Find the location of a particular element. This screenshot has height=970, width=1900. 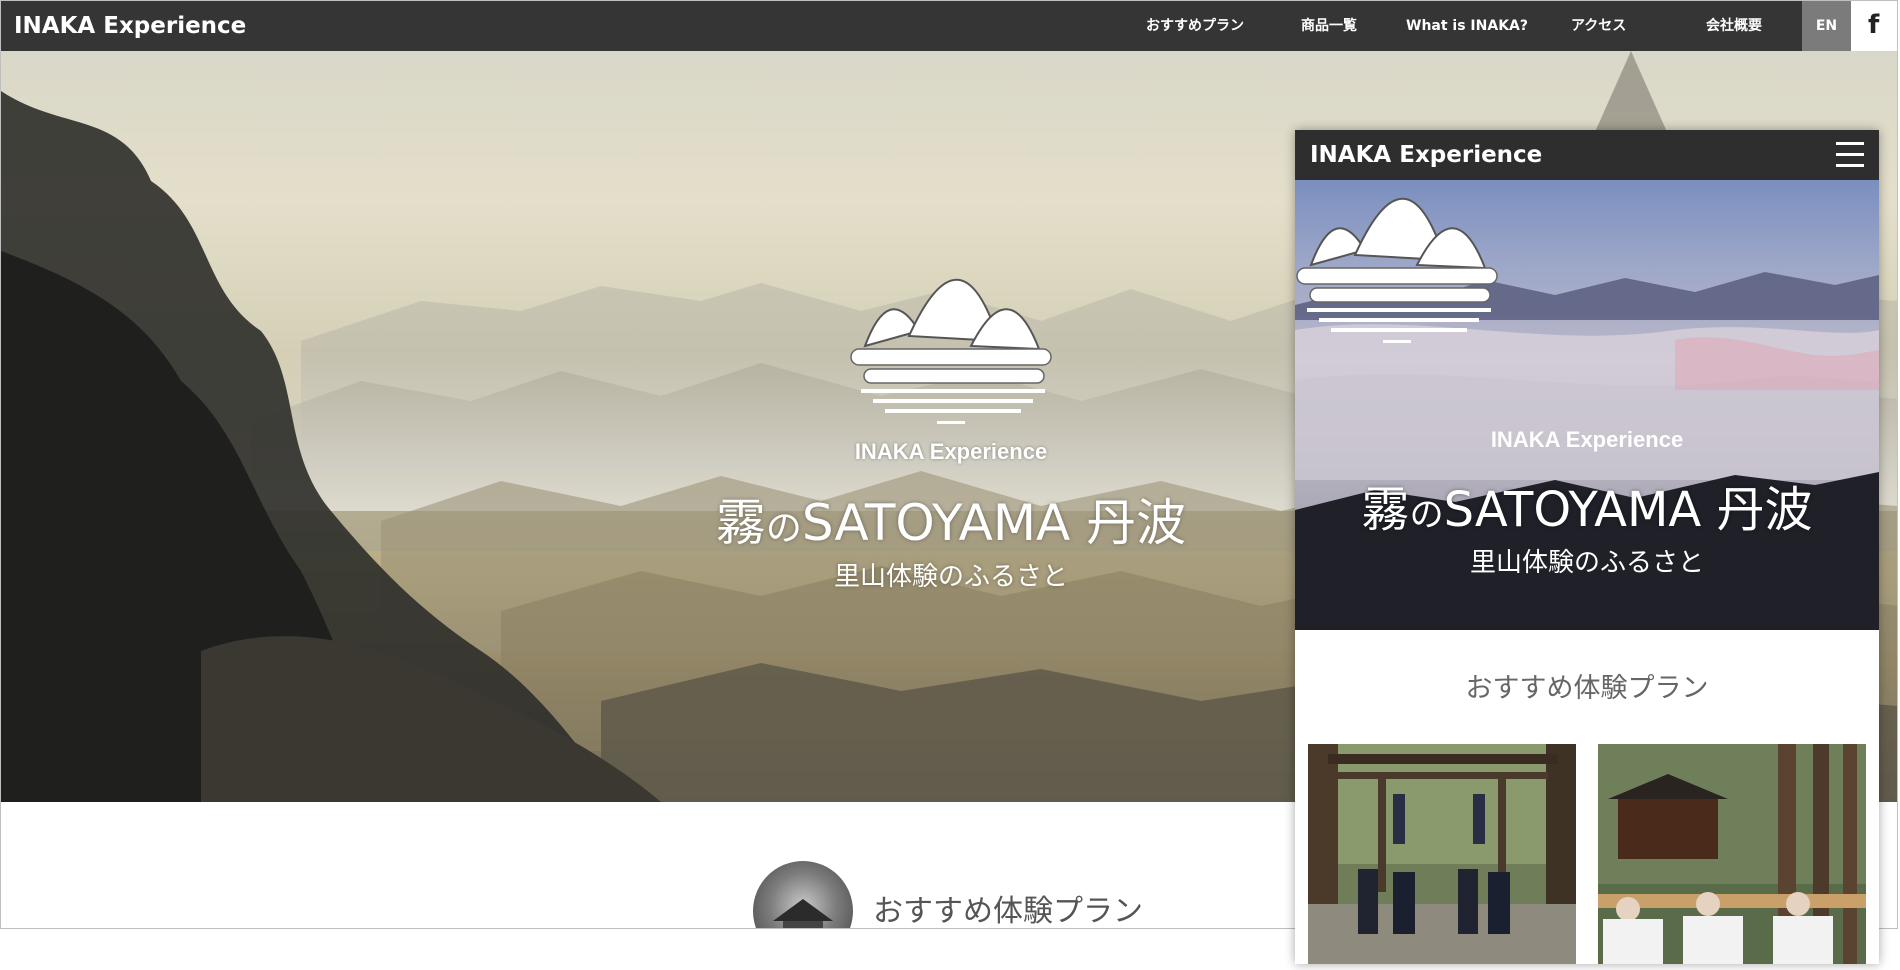

mikoshi-procession-image is located at coordinates (1732, 854).